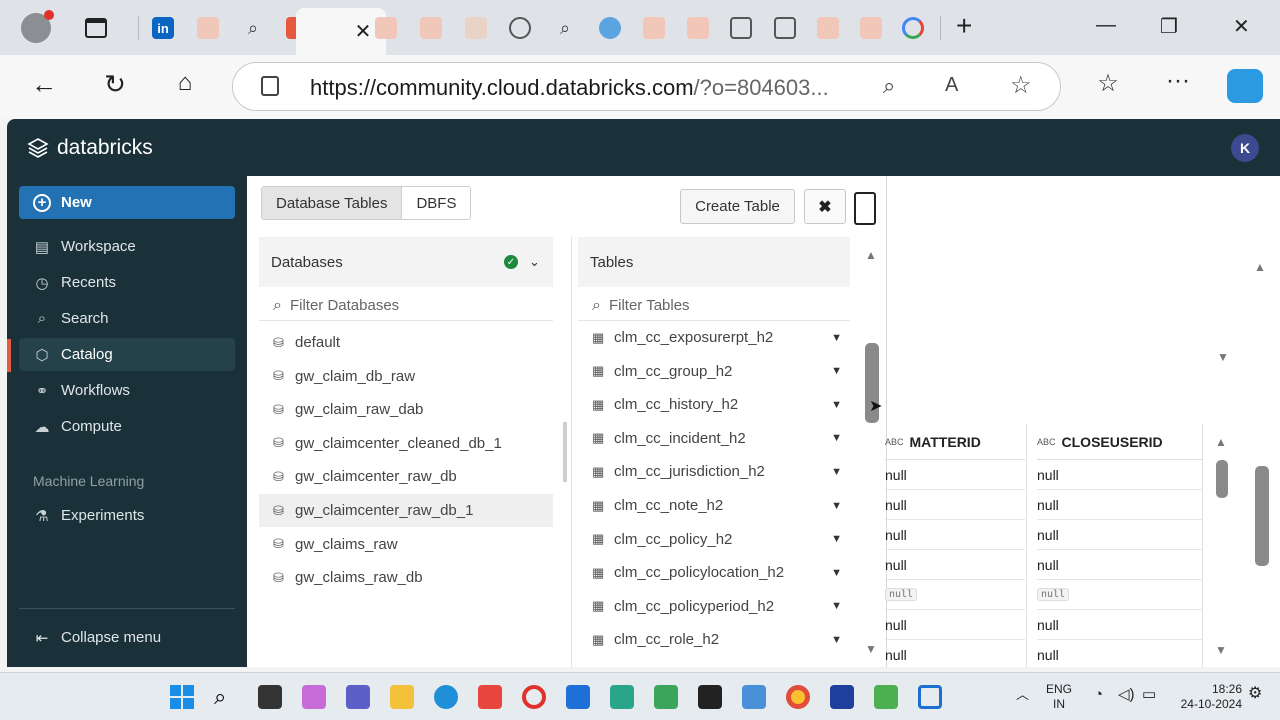 This screenshot has width=1280, height=720. What do you see at coordinates (842, 697) in the screenshot?
I see `powershell-icon` at bounding box center [842, 697].